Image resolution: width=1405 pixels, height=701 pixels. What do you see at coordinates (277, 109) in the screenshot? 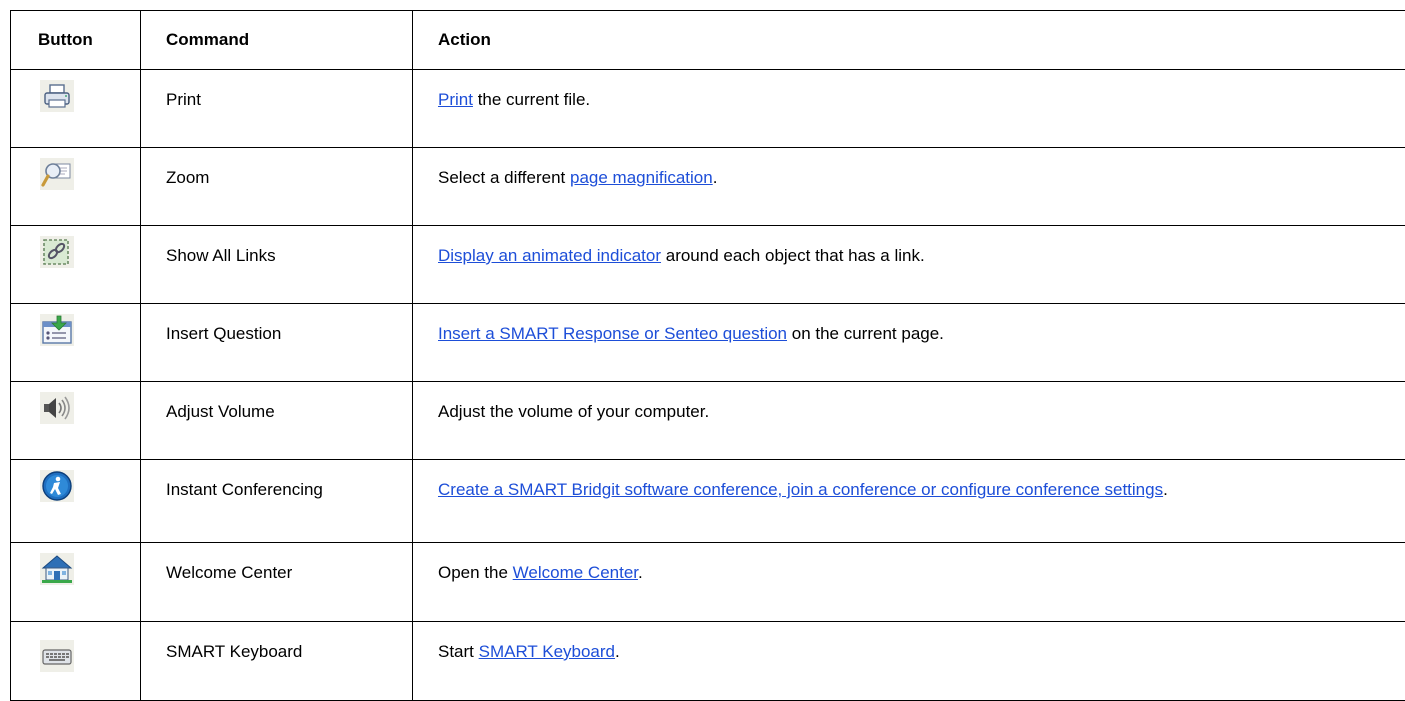
I see `command-cell: Print` at bounding box center [277, 109].